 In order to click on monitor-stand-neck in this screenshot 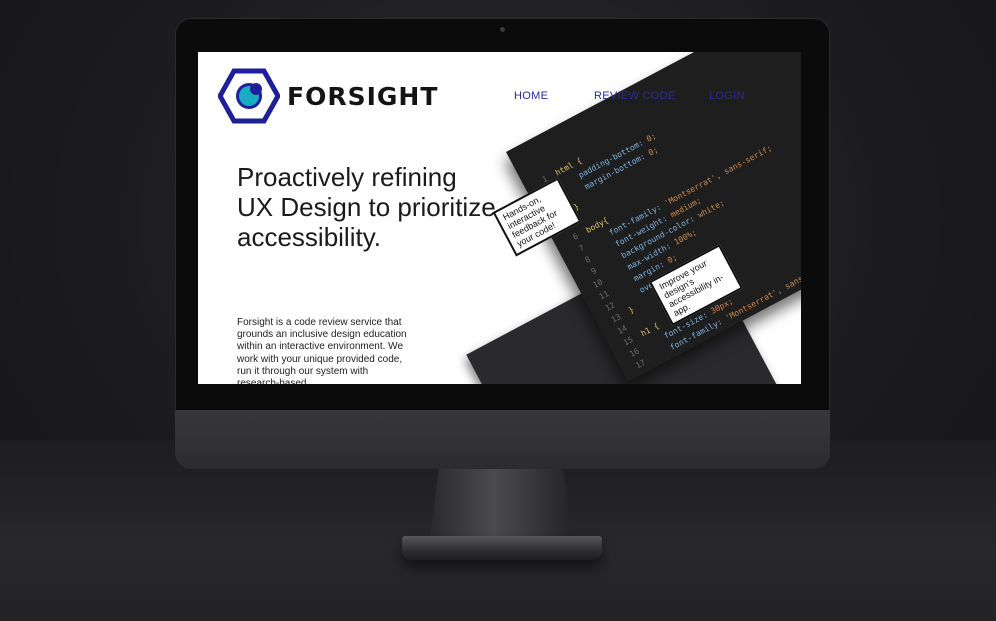, I will do `click(501, 504)`.